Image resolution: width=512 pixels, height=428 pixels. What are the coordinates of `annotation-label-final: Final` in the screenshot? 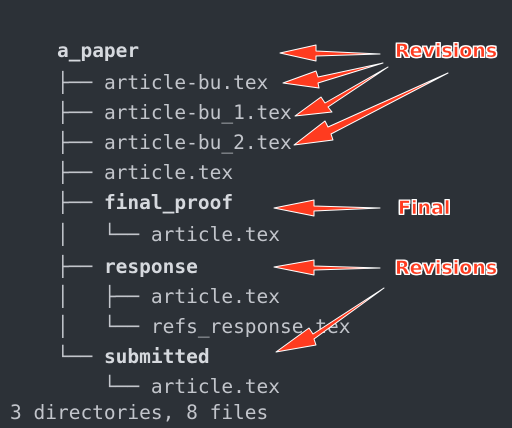 It's located at (424, 208).